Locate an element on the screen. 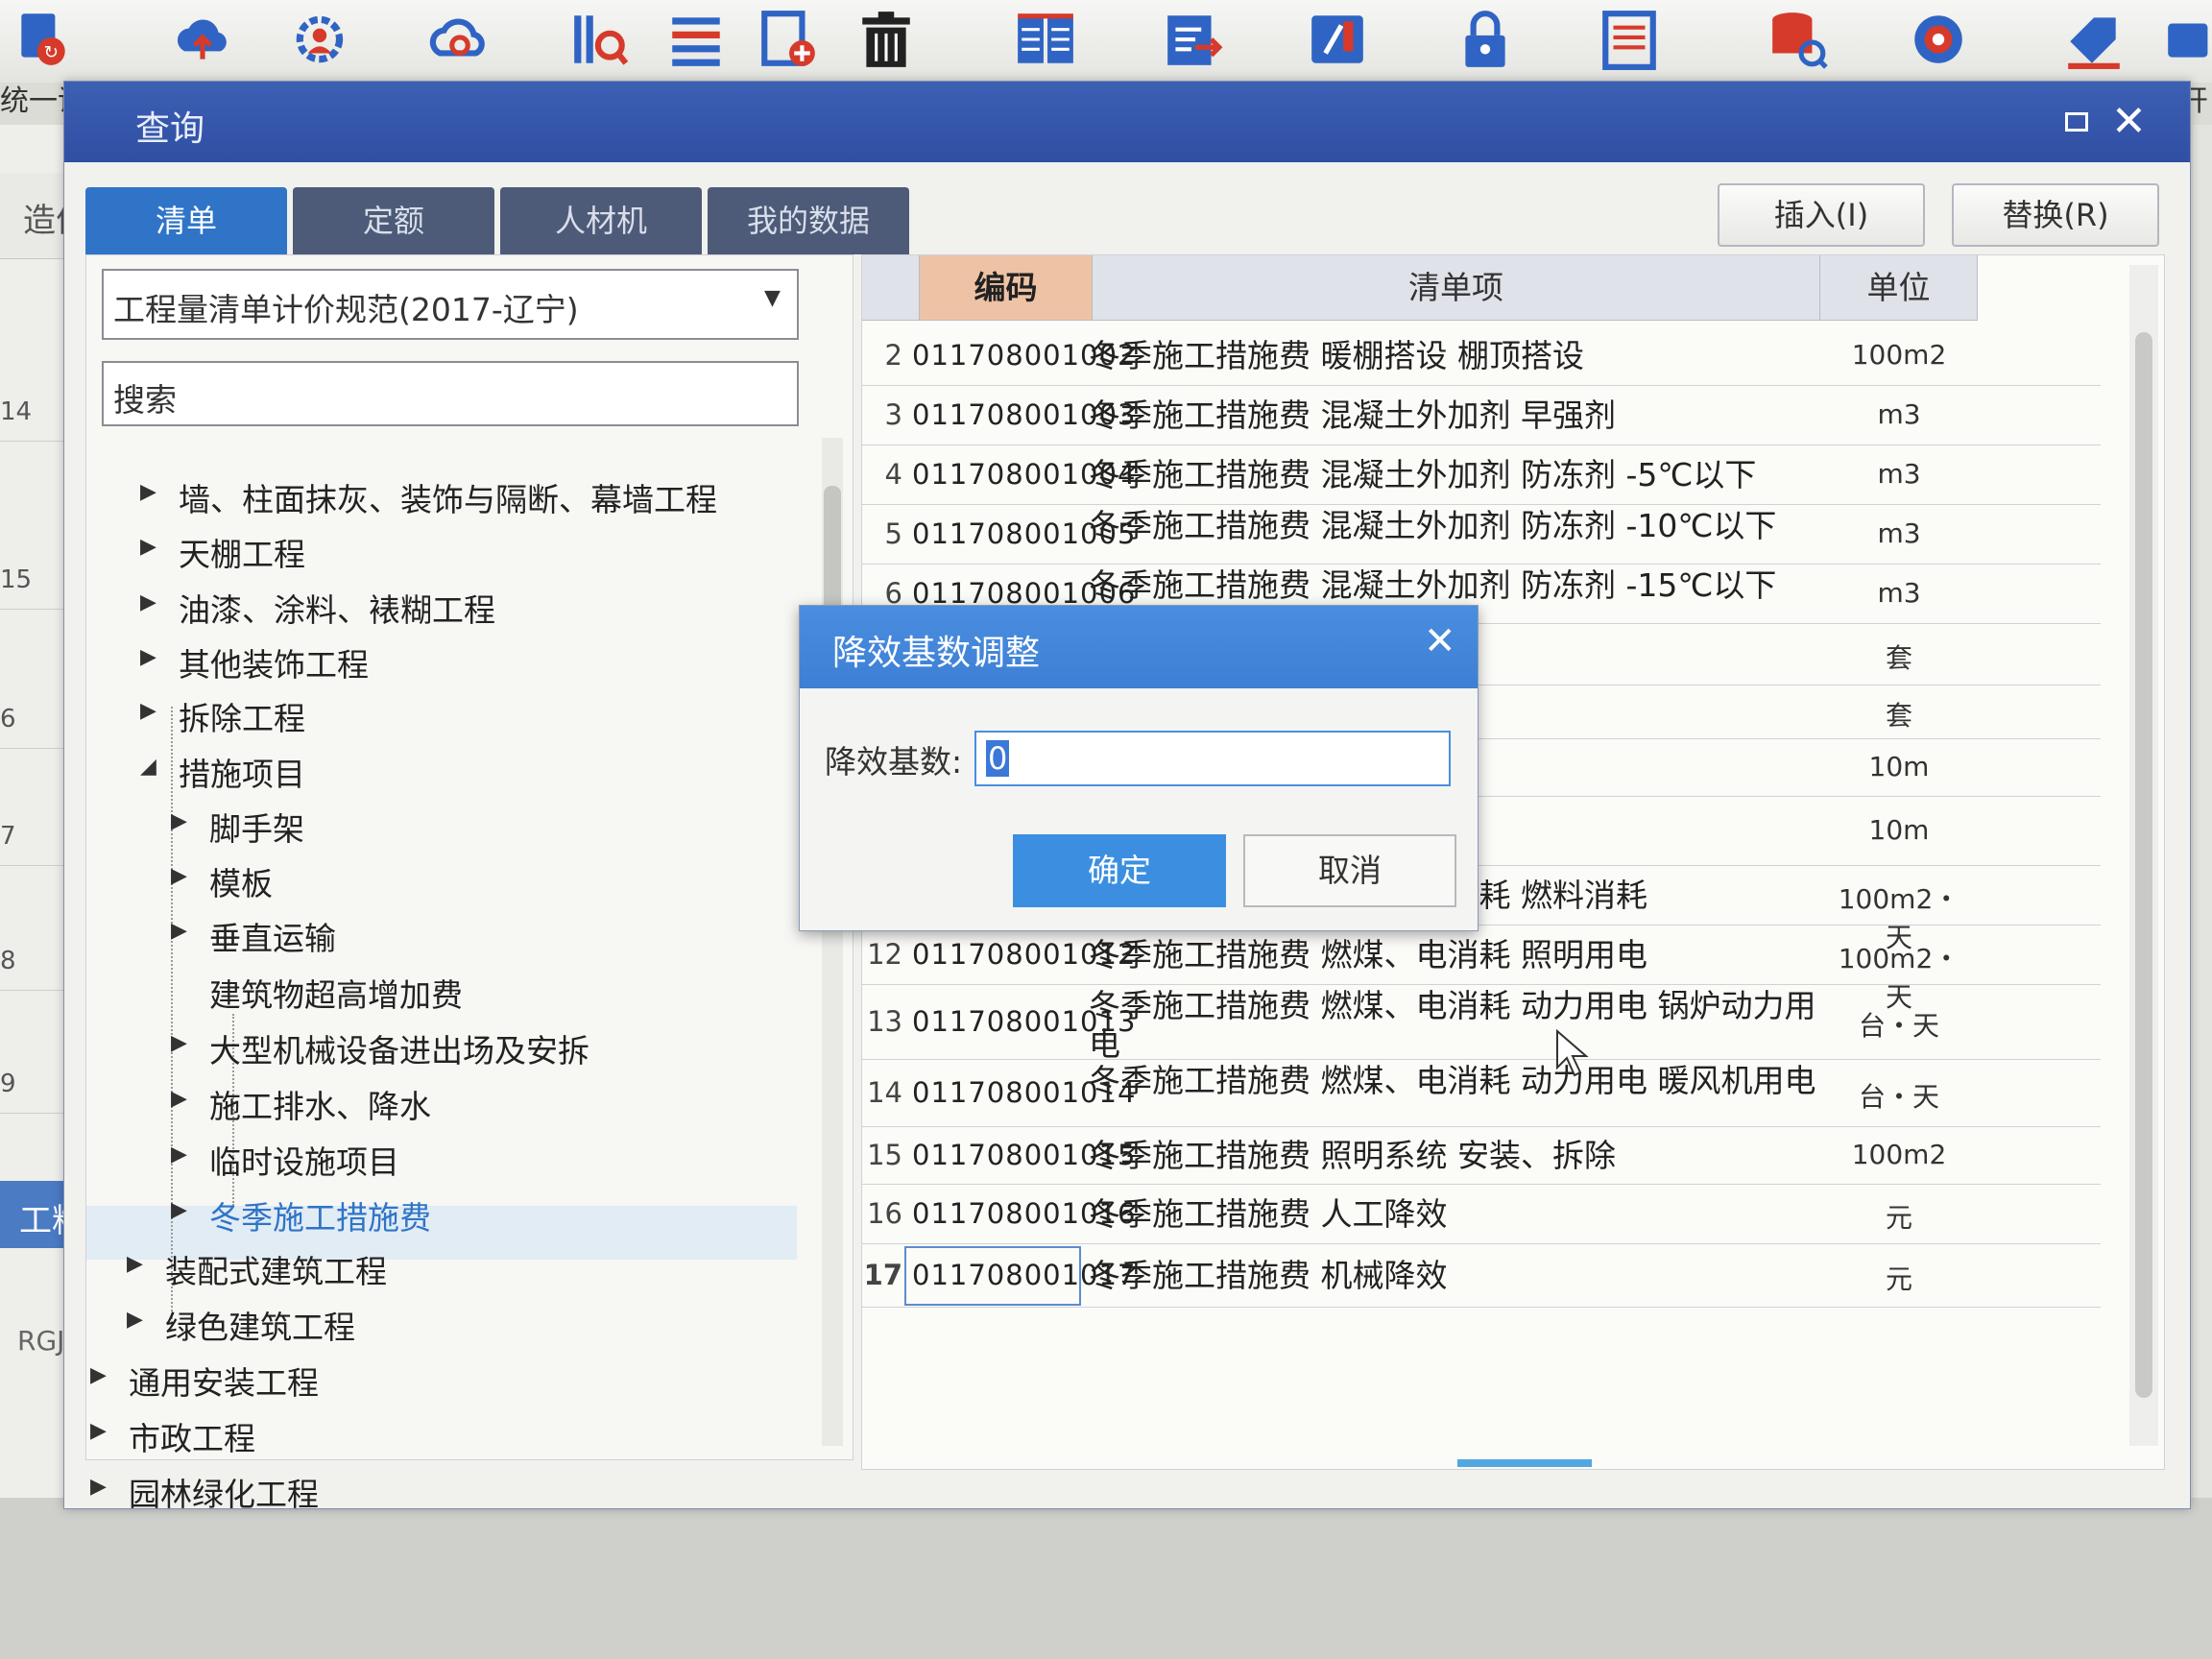 Image resolution: width=2212 pixels, height=1659 pixels. user-settings-icon is located at coordinates (321, 39).